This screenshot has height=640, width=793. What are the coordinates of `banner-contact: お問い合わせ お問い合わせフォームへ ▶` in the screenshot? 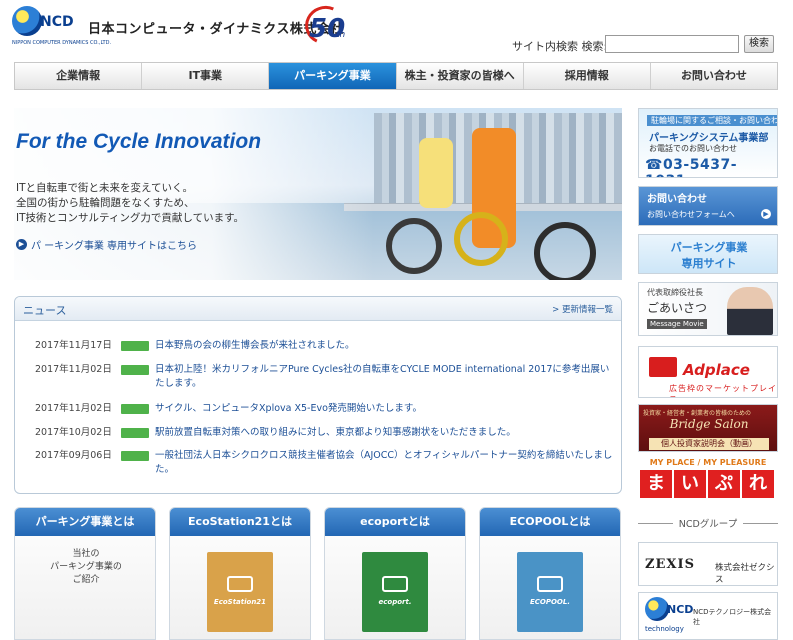 It's located at (708, 206).